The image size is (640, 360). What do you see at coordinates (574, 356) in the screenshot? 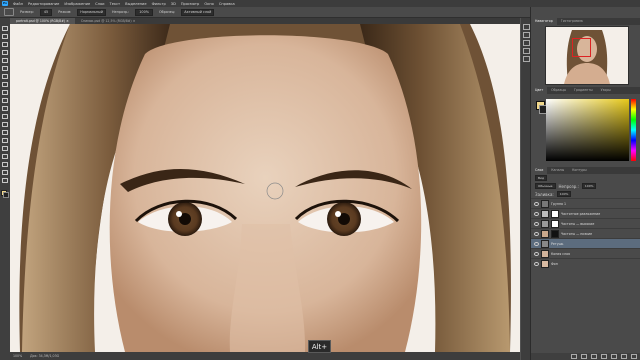
I see `link-layers-icon` at bounding box center [574, 356].